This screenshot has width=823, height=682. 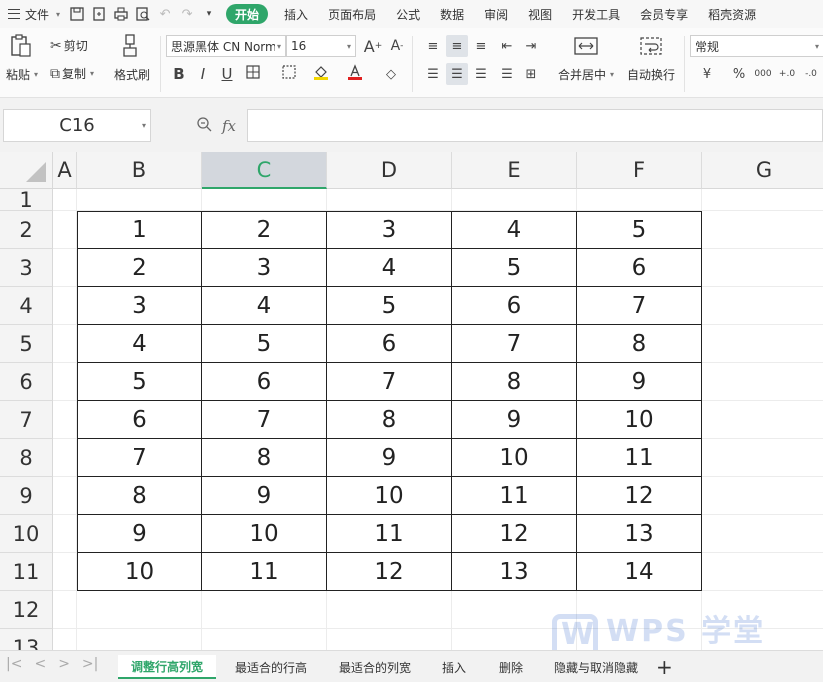 I want to click on row-header-5: 5, so click(x=26, y=344).